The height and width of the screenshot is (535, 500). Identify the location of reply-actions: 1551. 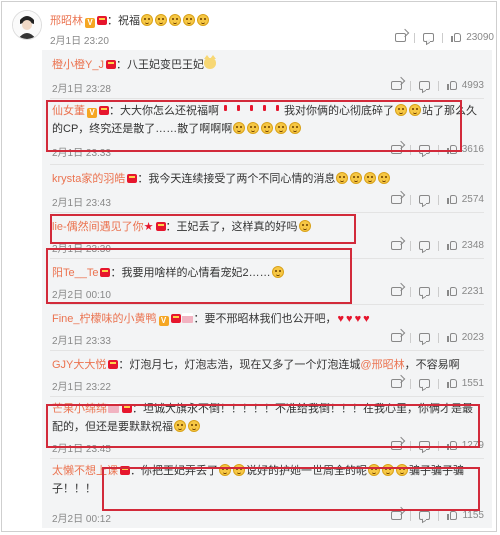
(437, 383).